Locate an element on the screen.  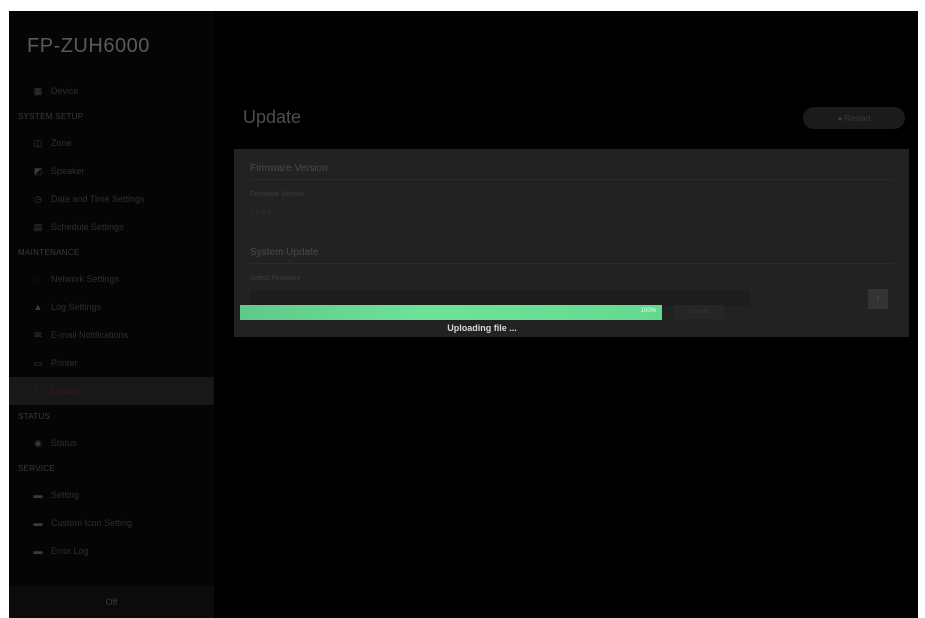
status-icon: ◉ is located at coordinates (38, 443).